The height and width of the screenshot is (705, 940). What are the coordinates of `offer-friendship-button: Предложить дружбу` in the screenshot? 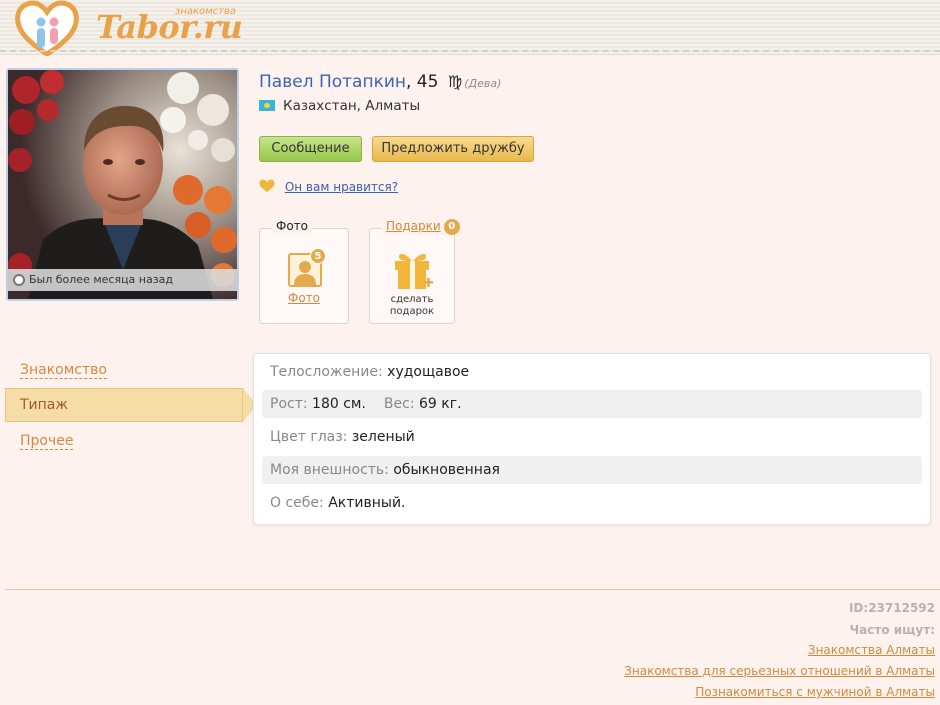 It's located at (453, 149).